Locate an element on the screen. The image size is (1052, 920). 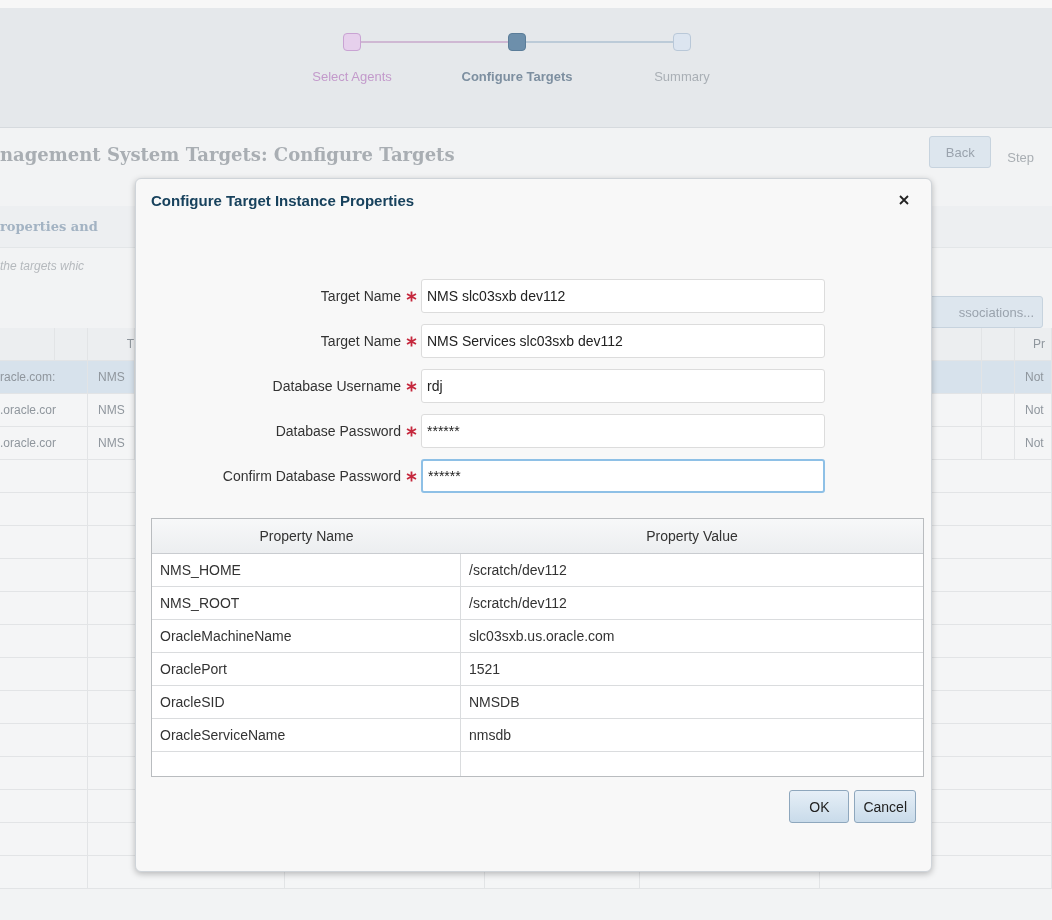
table-cell: NMS_ROOT is located at coordinates (200, 603).